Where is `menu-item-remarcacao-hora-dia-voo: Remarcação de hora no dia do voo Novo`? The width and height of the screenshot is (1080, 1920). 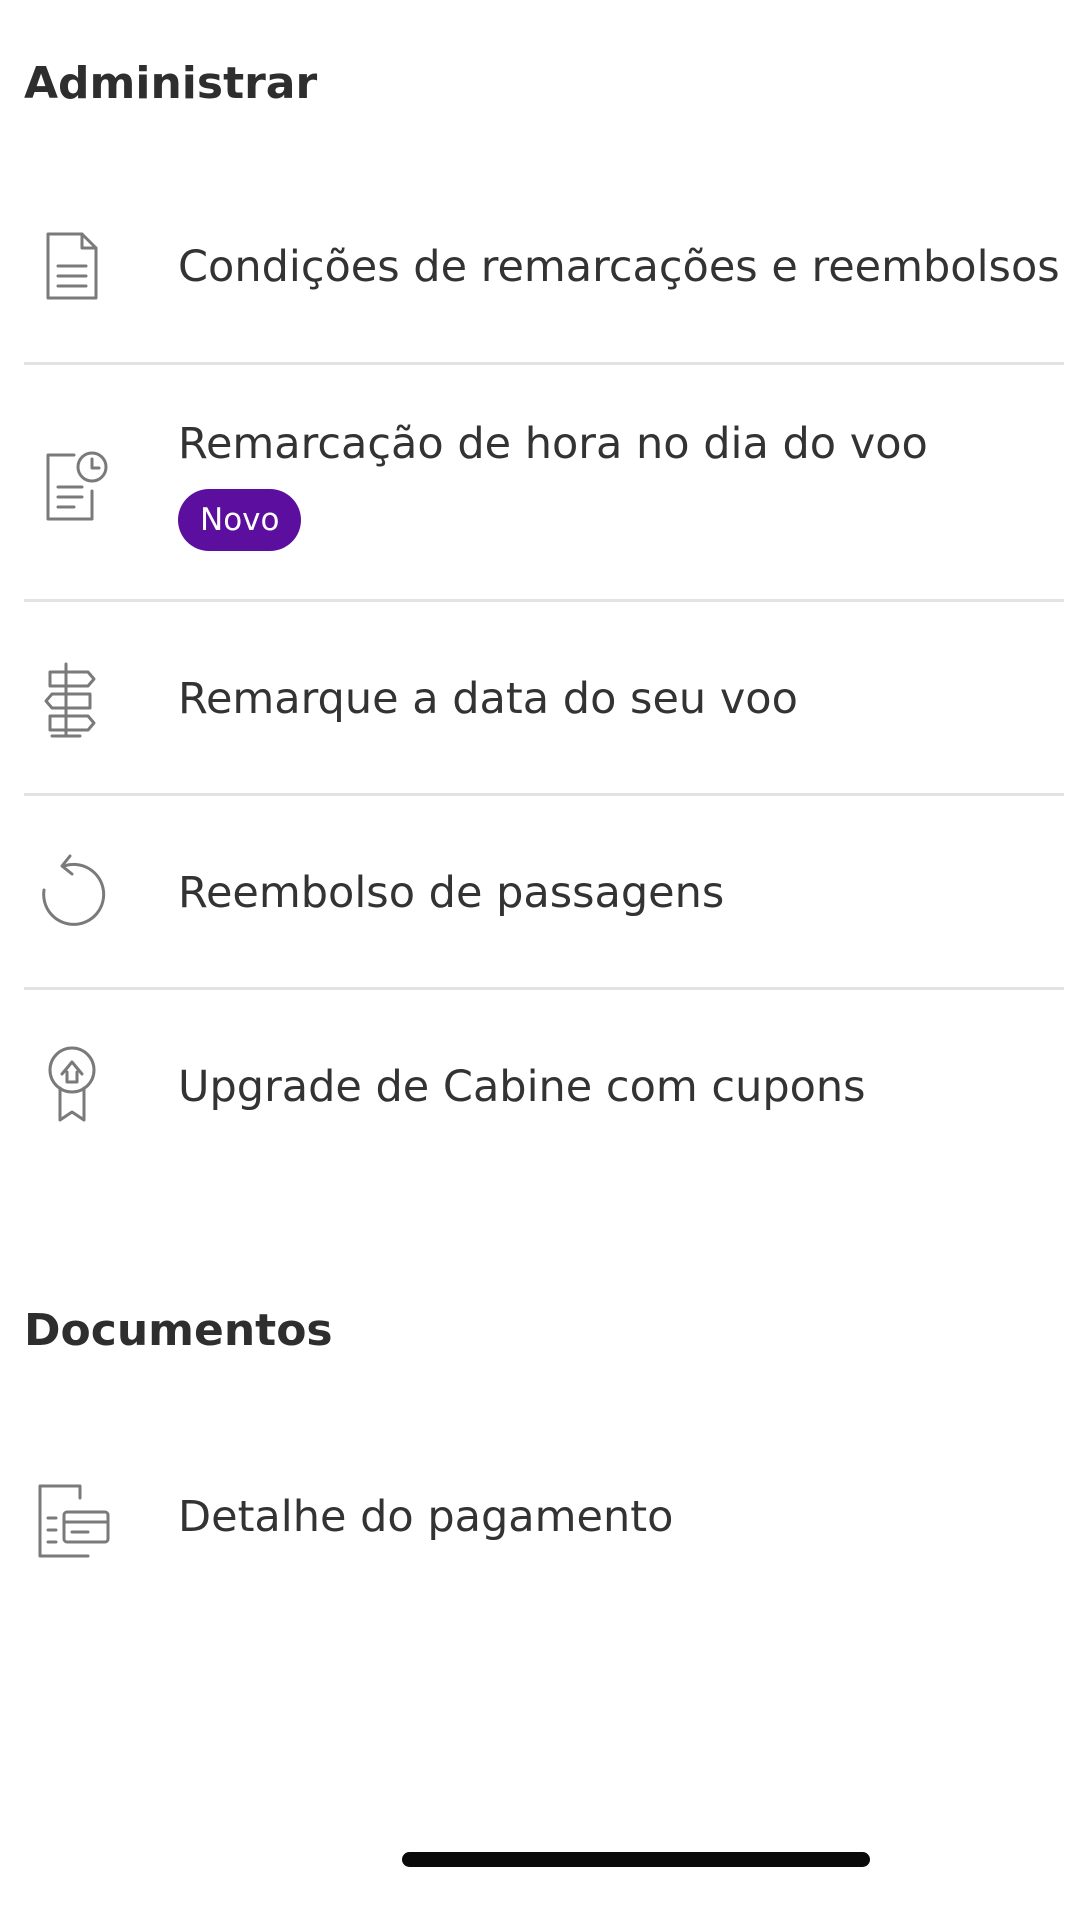 menu-item-remarcacao-hora-dia-voo: Remarcação de hora no dia do voo Novo is located at coordinates (544, 483).